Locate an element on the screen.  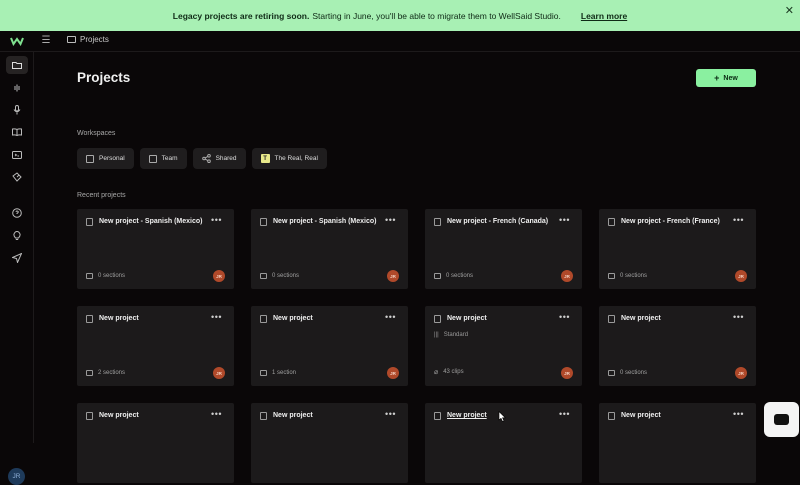
code-icon is located at coordinates (17, 155).